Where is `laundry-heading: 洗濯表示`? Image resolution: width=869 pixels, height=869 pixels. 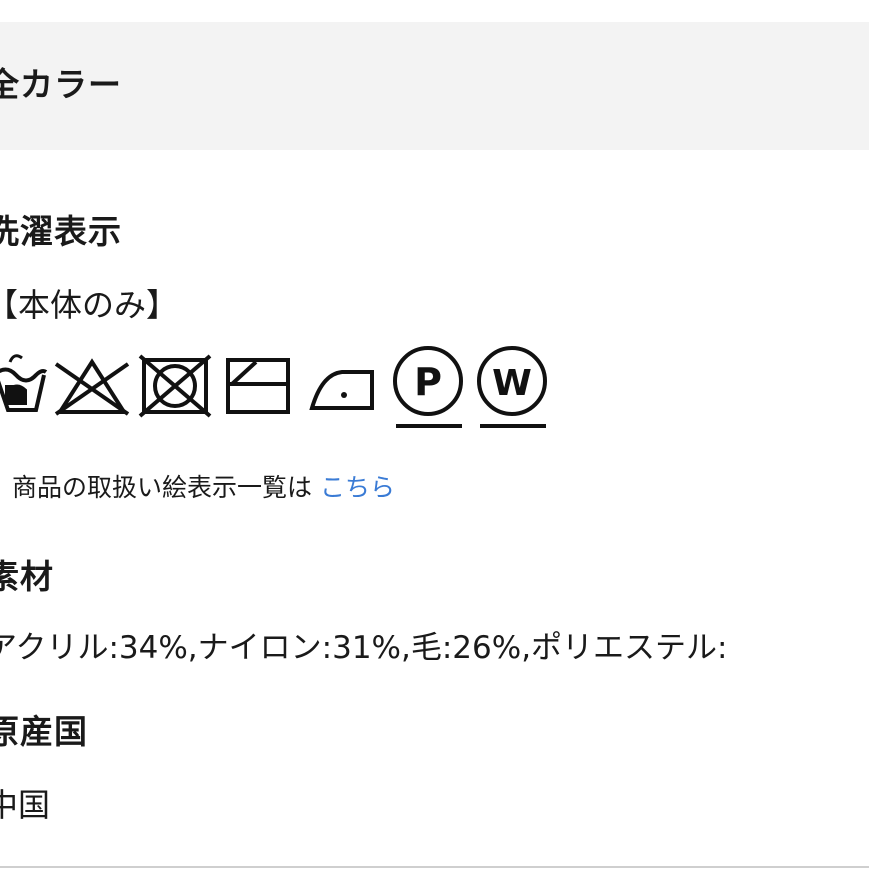
laundry-heading: 洗濯表示 is located at coordinates (61, 231).